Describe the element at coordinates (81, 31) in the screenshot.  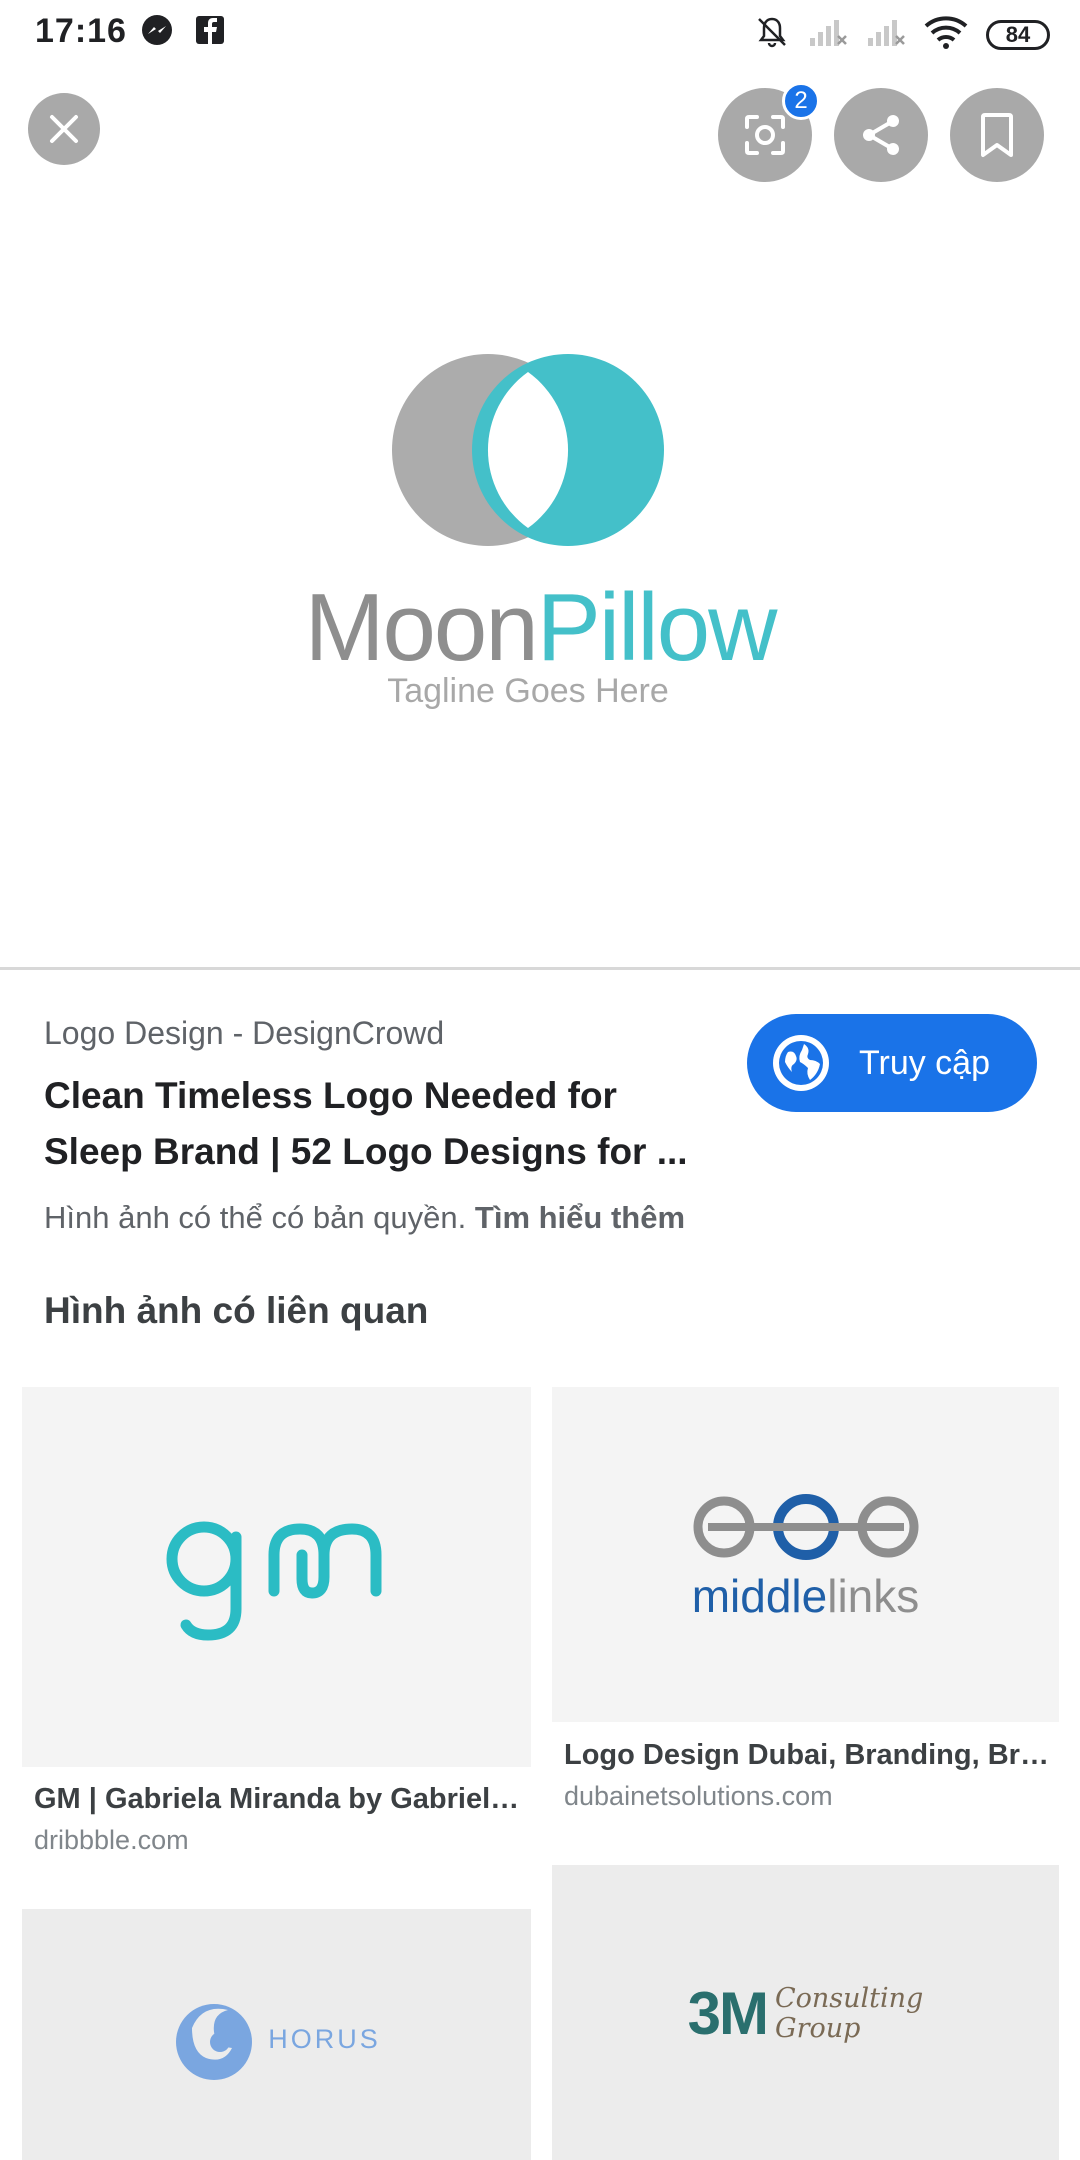
I see `status-time: 17:16` at that location.